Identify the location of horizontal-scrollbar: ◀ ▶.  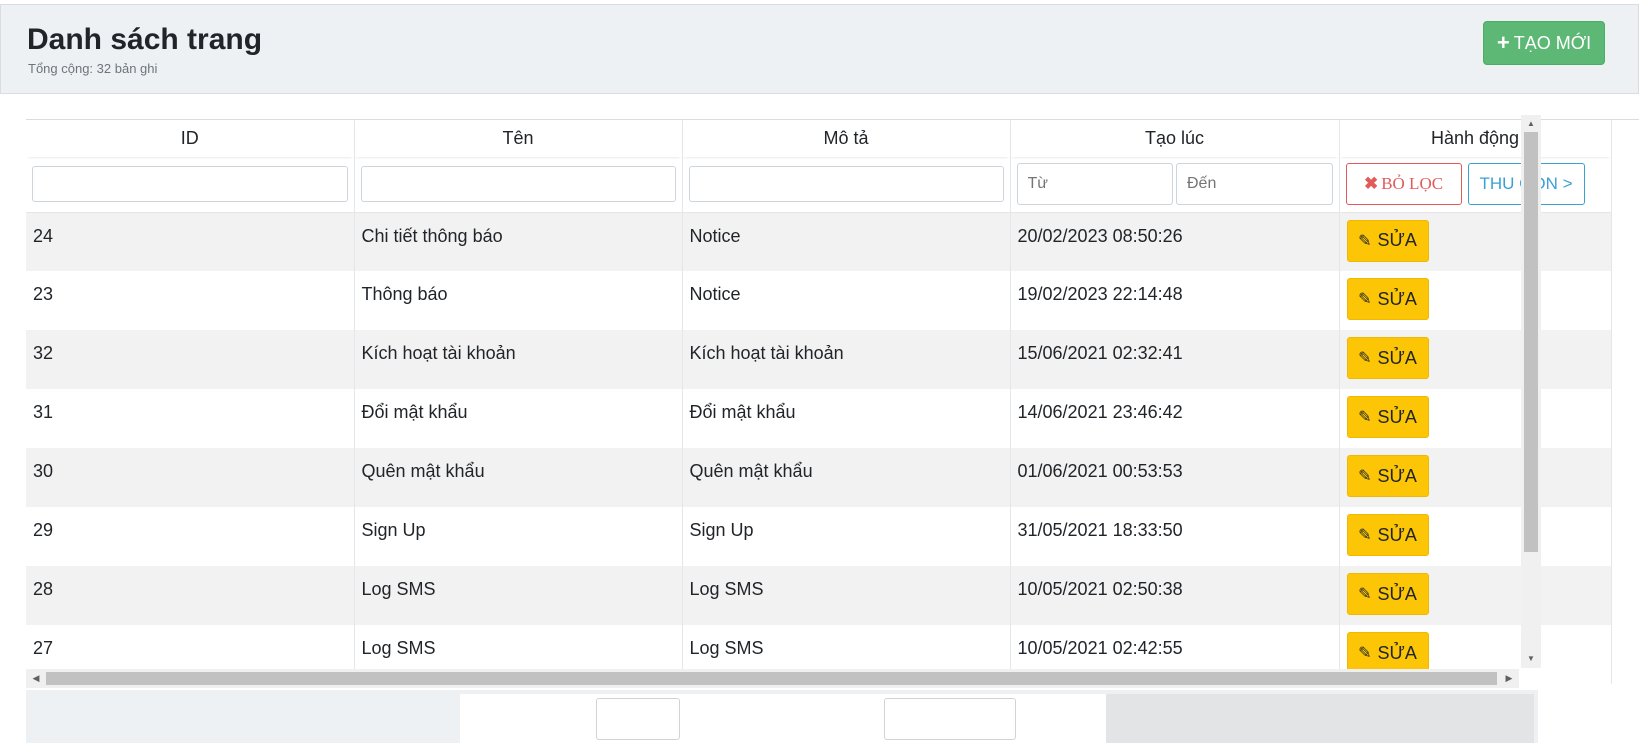
(772, 678).